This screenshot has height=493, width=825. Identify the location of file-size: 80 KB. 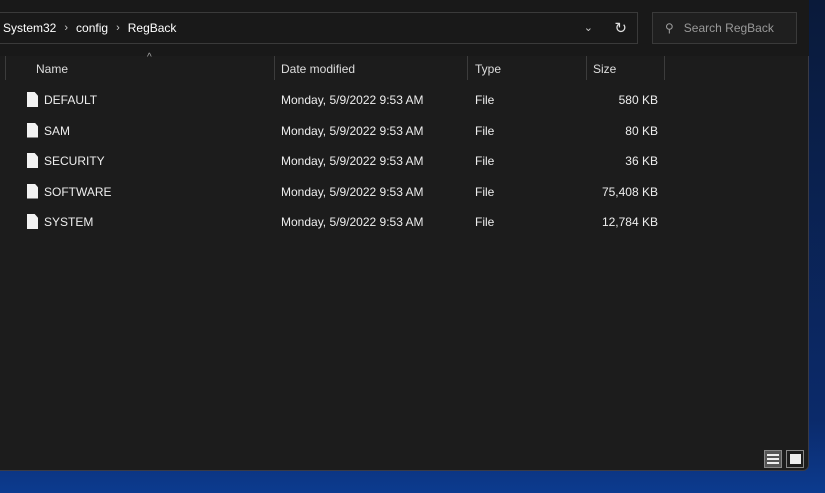
(641, 130).